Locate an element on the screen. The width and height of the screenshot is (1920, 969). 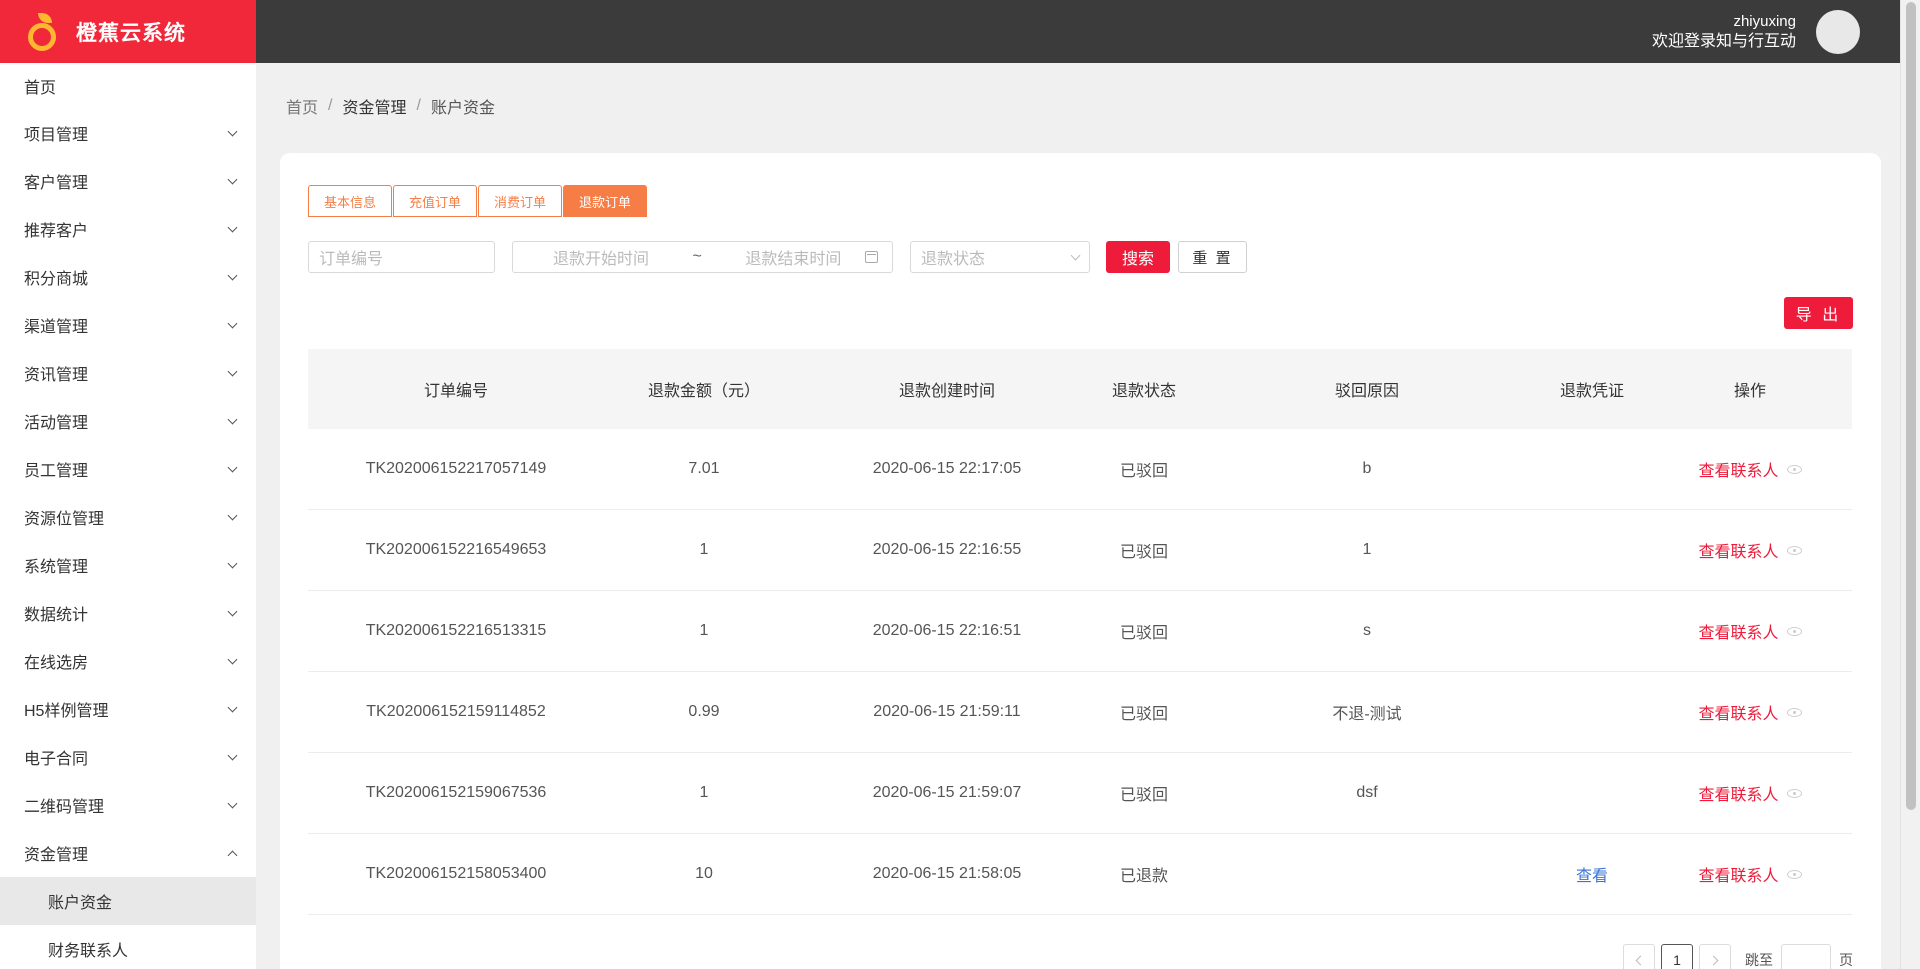
order-number-cell: TK202006152158053400 is located at coordinates (456, 873).